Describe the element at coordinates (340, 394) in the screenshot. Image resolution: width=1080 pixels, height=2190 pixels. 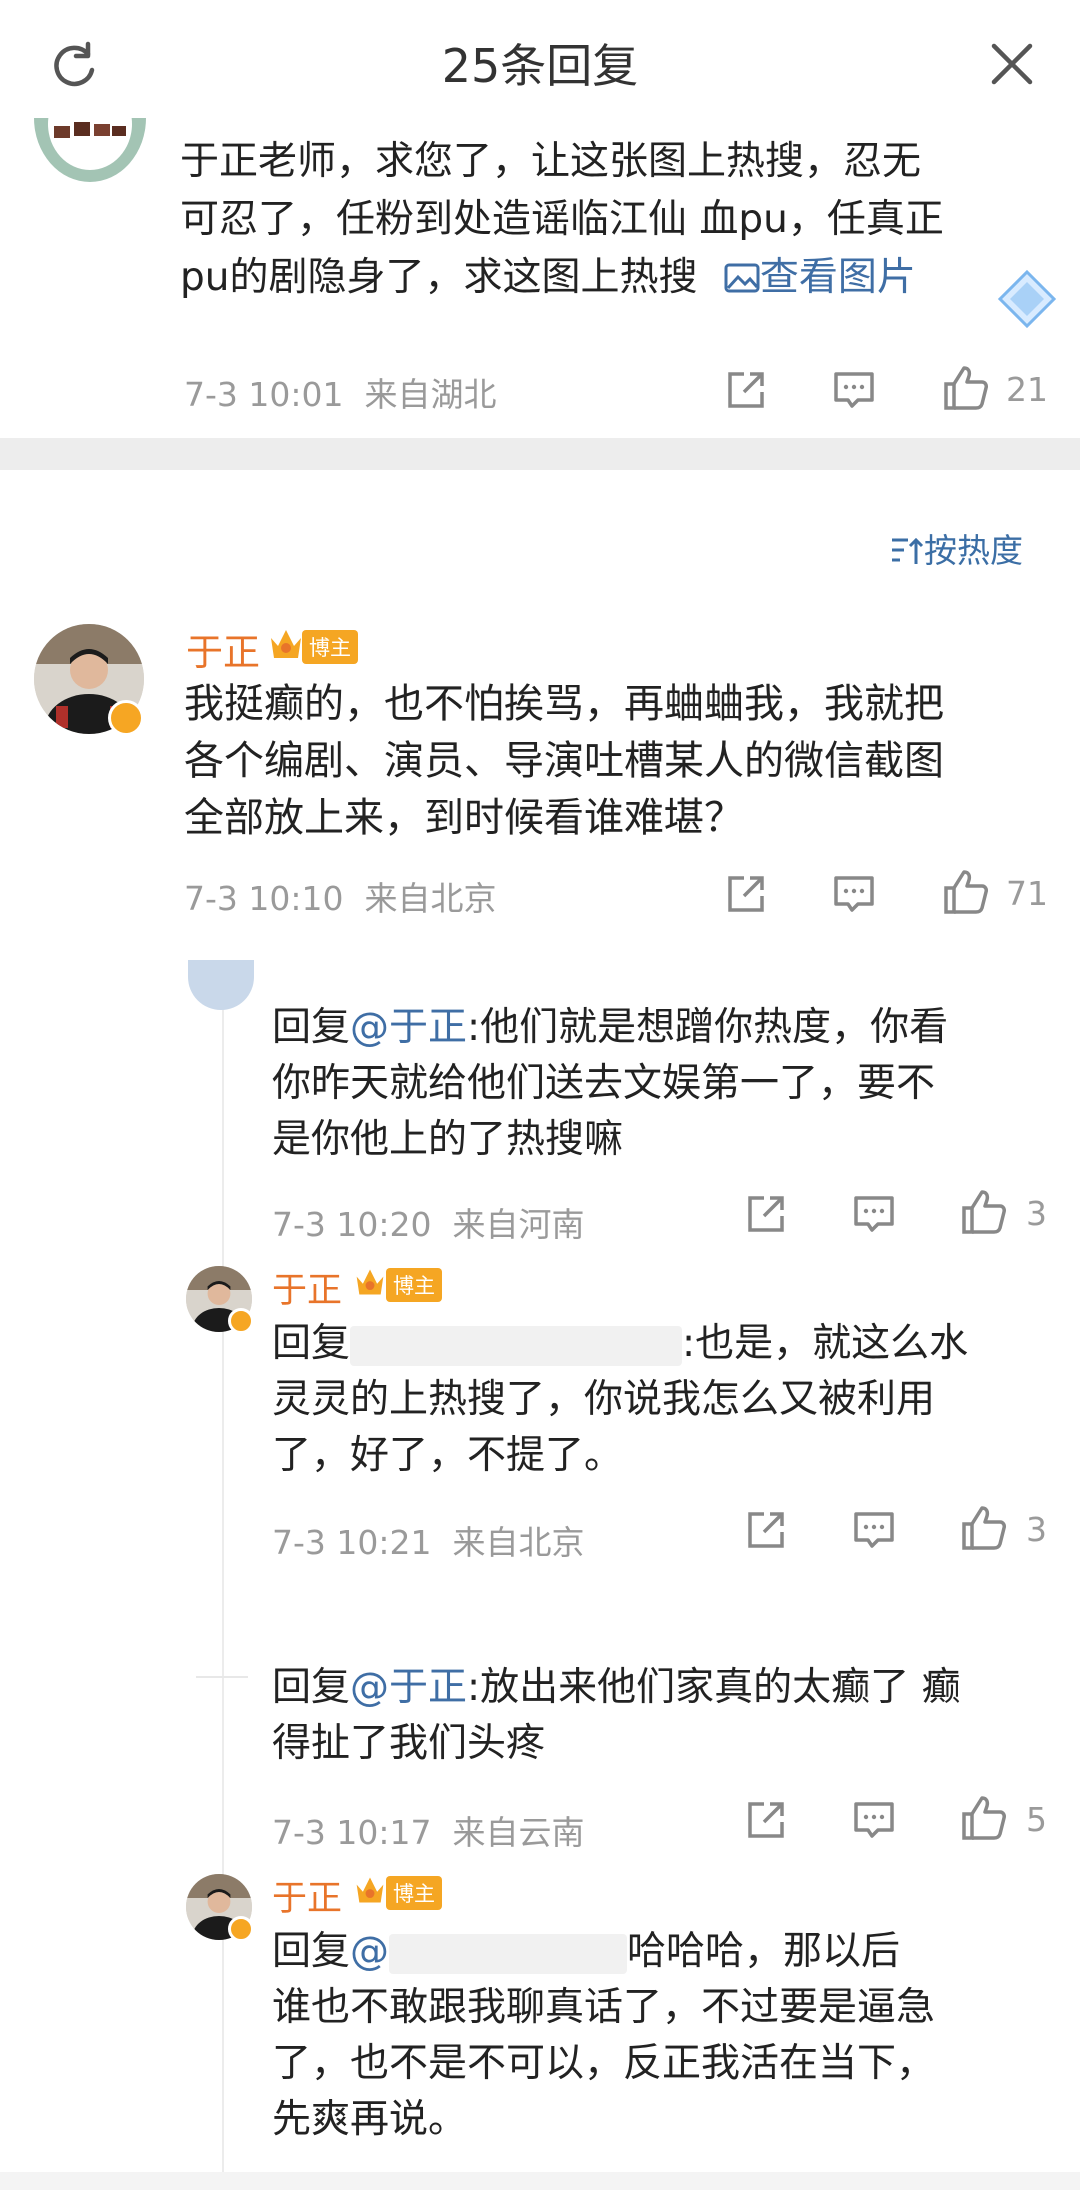
I see `comment-meta: 7-3 10:01 来自湖北` at that location.